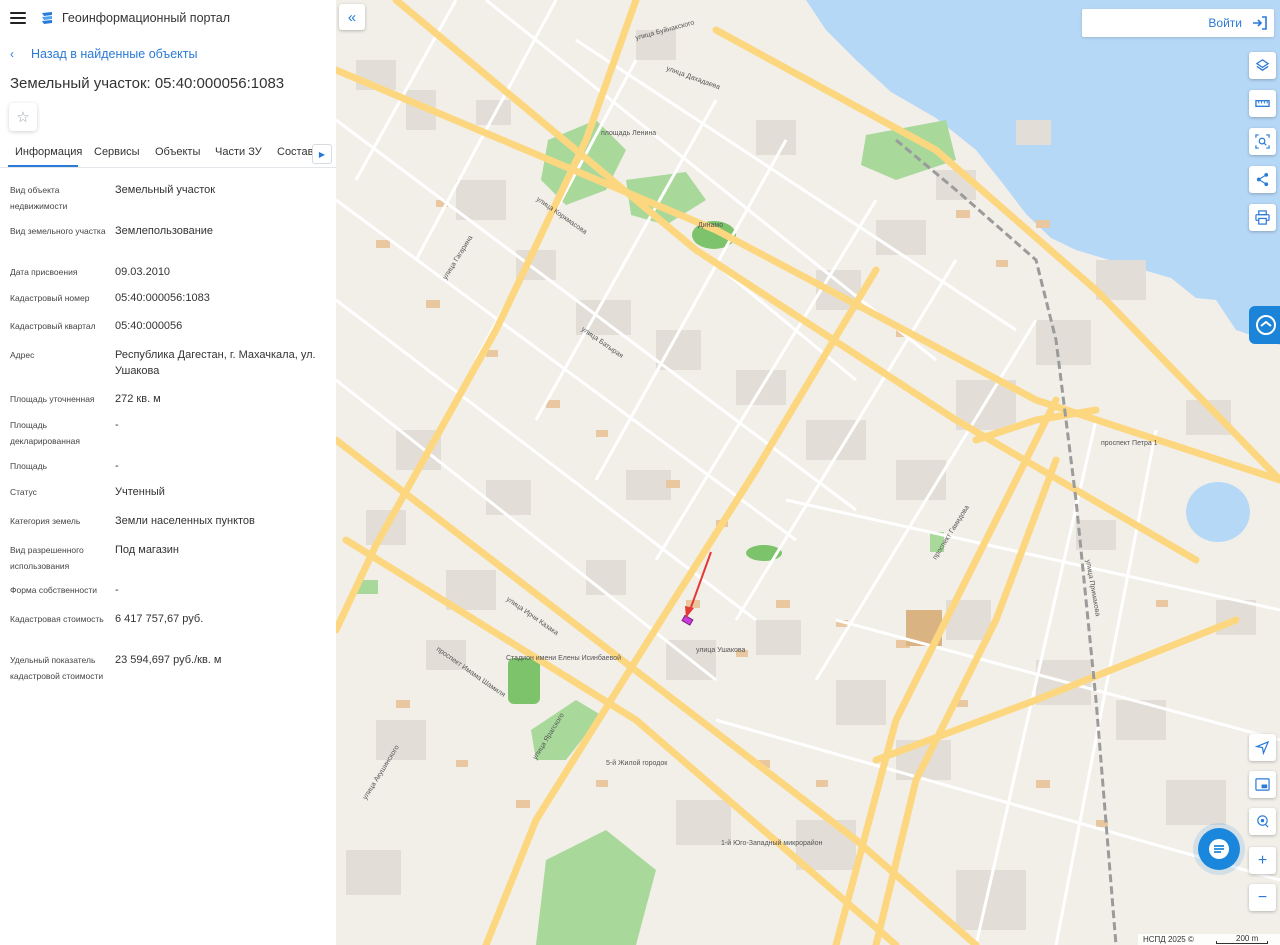 This screenshot has width=1280, height=945. Describe the element at coordinates (628, 133) in the screenshot. I see `map-label: площадь Ленина` at that location.